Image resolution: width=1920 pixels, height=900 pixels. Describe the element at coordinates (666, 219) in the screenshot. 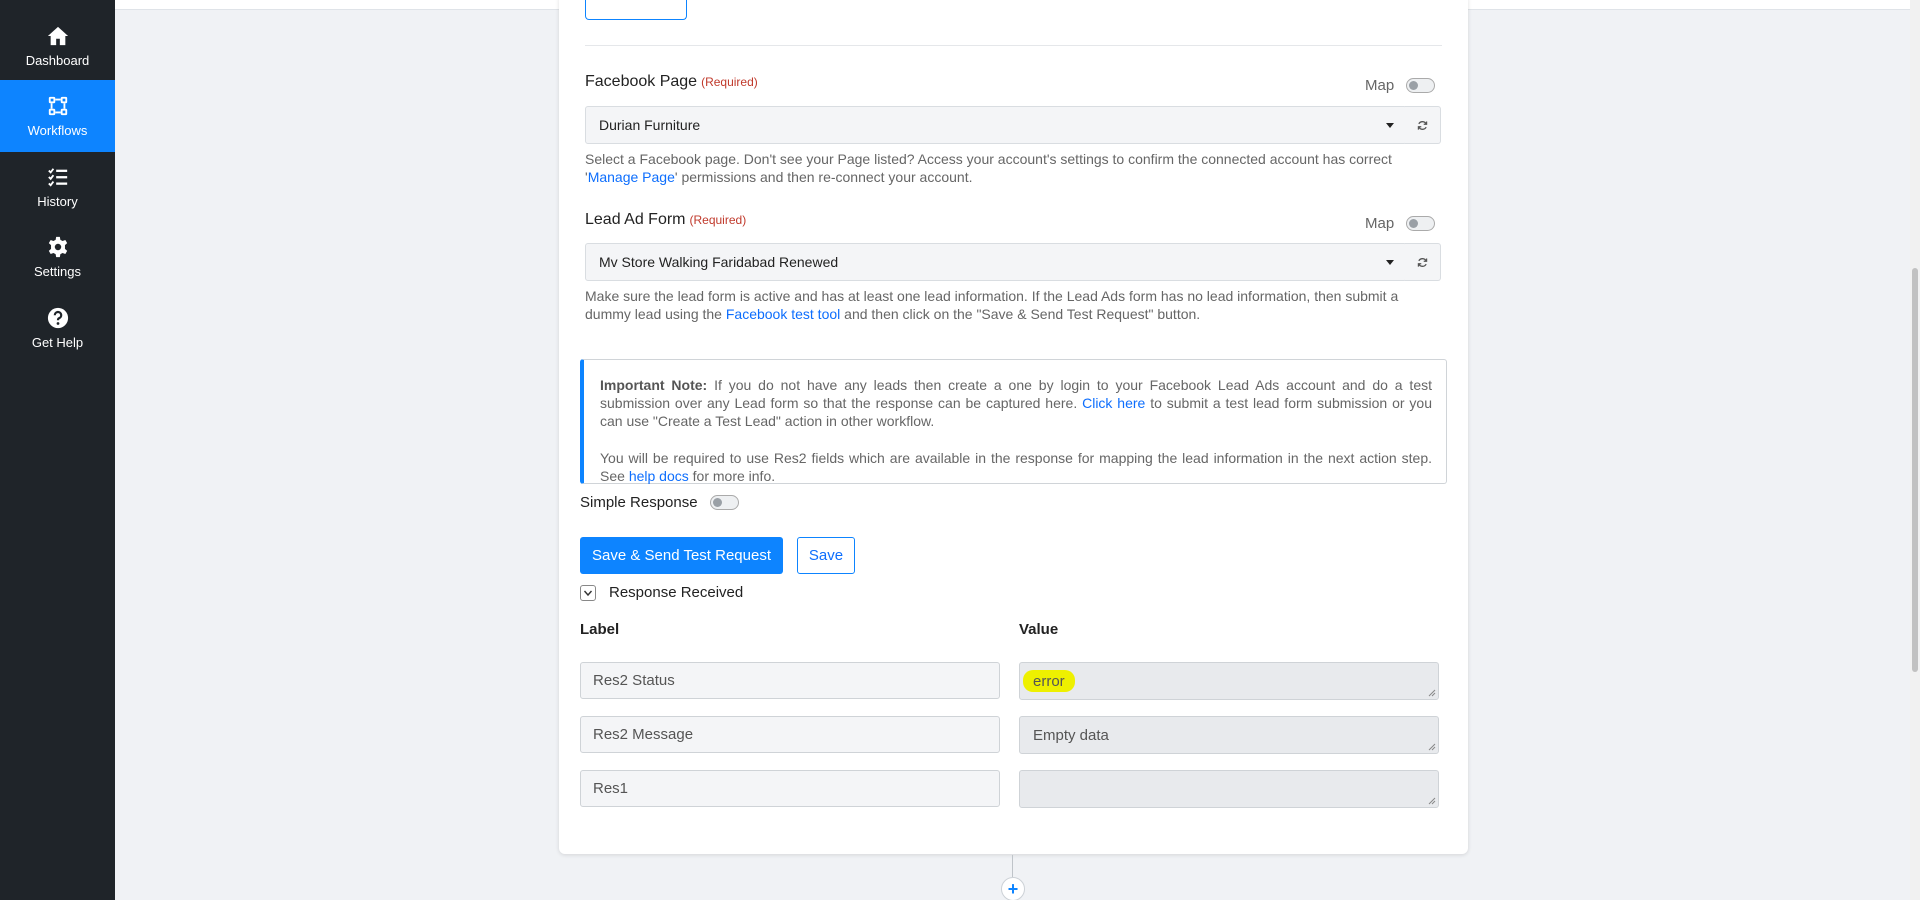

I see `lead-ad-form-label: Lead Ad Form (Required)` at that location.